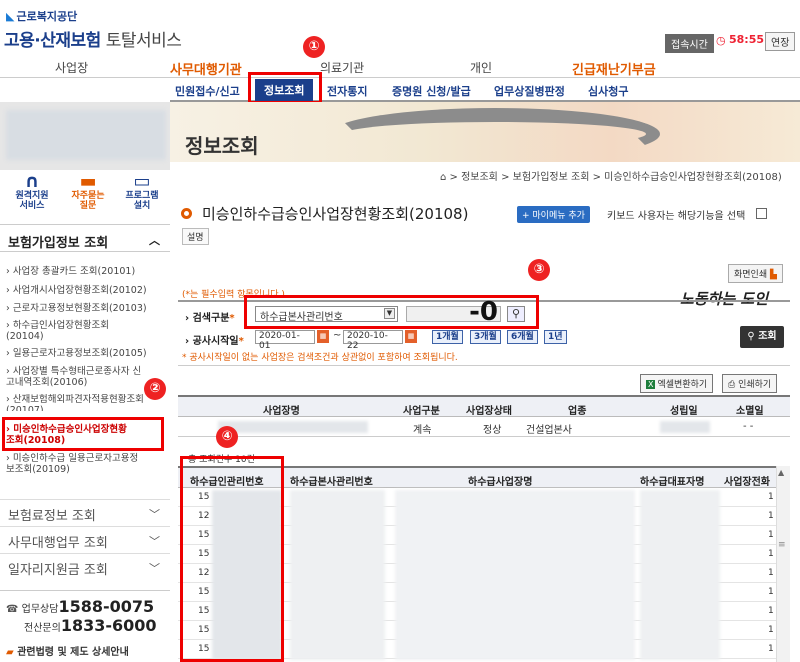 The height and width of the screenshot is (662, 800). Describe the element at coordinates (207, 91) in the screenshot. I see `subnav-civil: 민원접수/신고` at that location.